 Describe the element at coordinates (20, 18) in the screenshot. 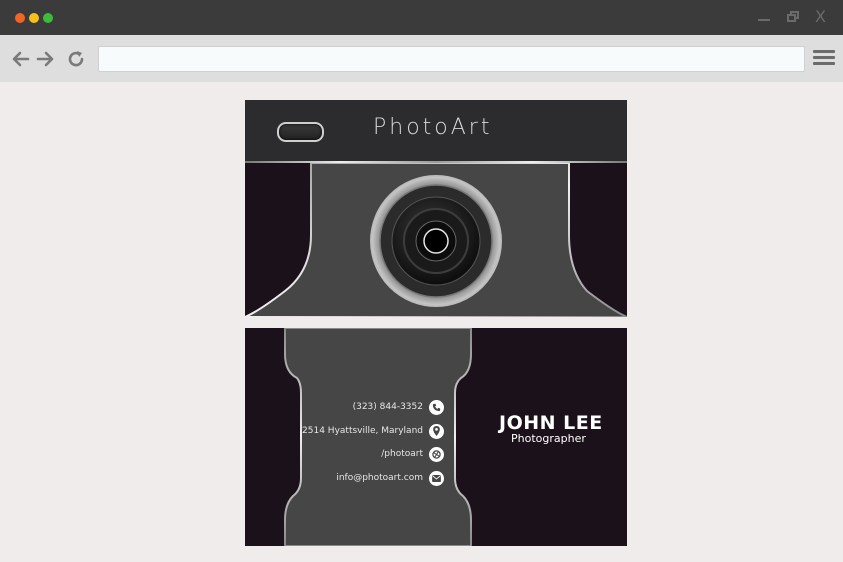

I see `close-window-dot` at that location.